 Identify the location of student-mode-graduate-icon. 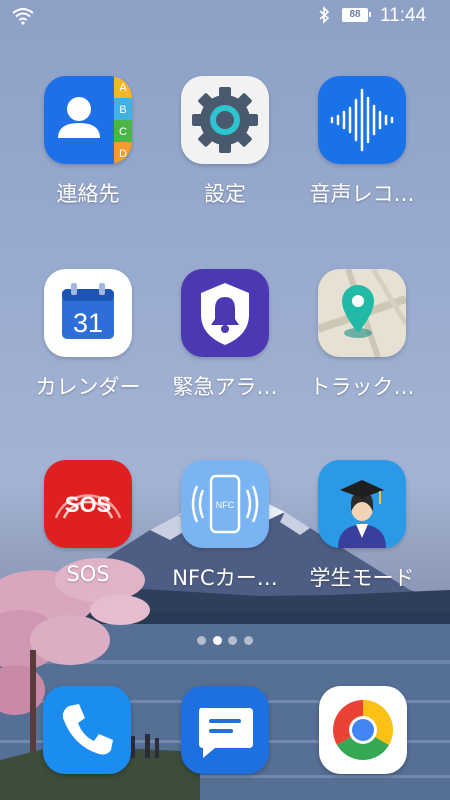
(362, 504).